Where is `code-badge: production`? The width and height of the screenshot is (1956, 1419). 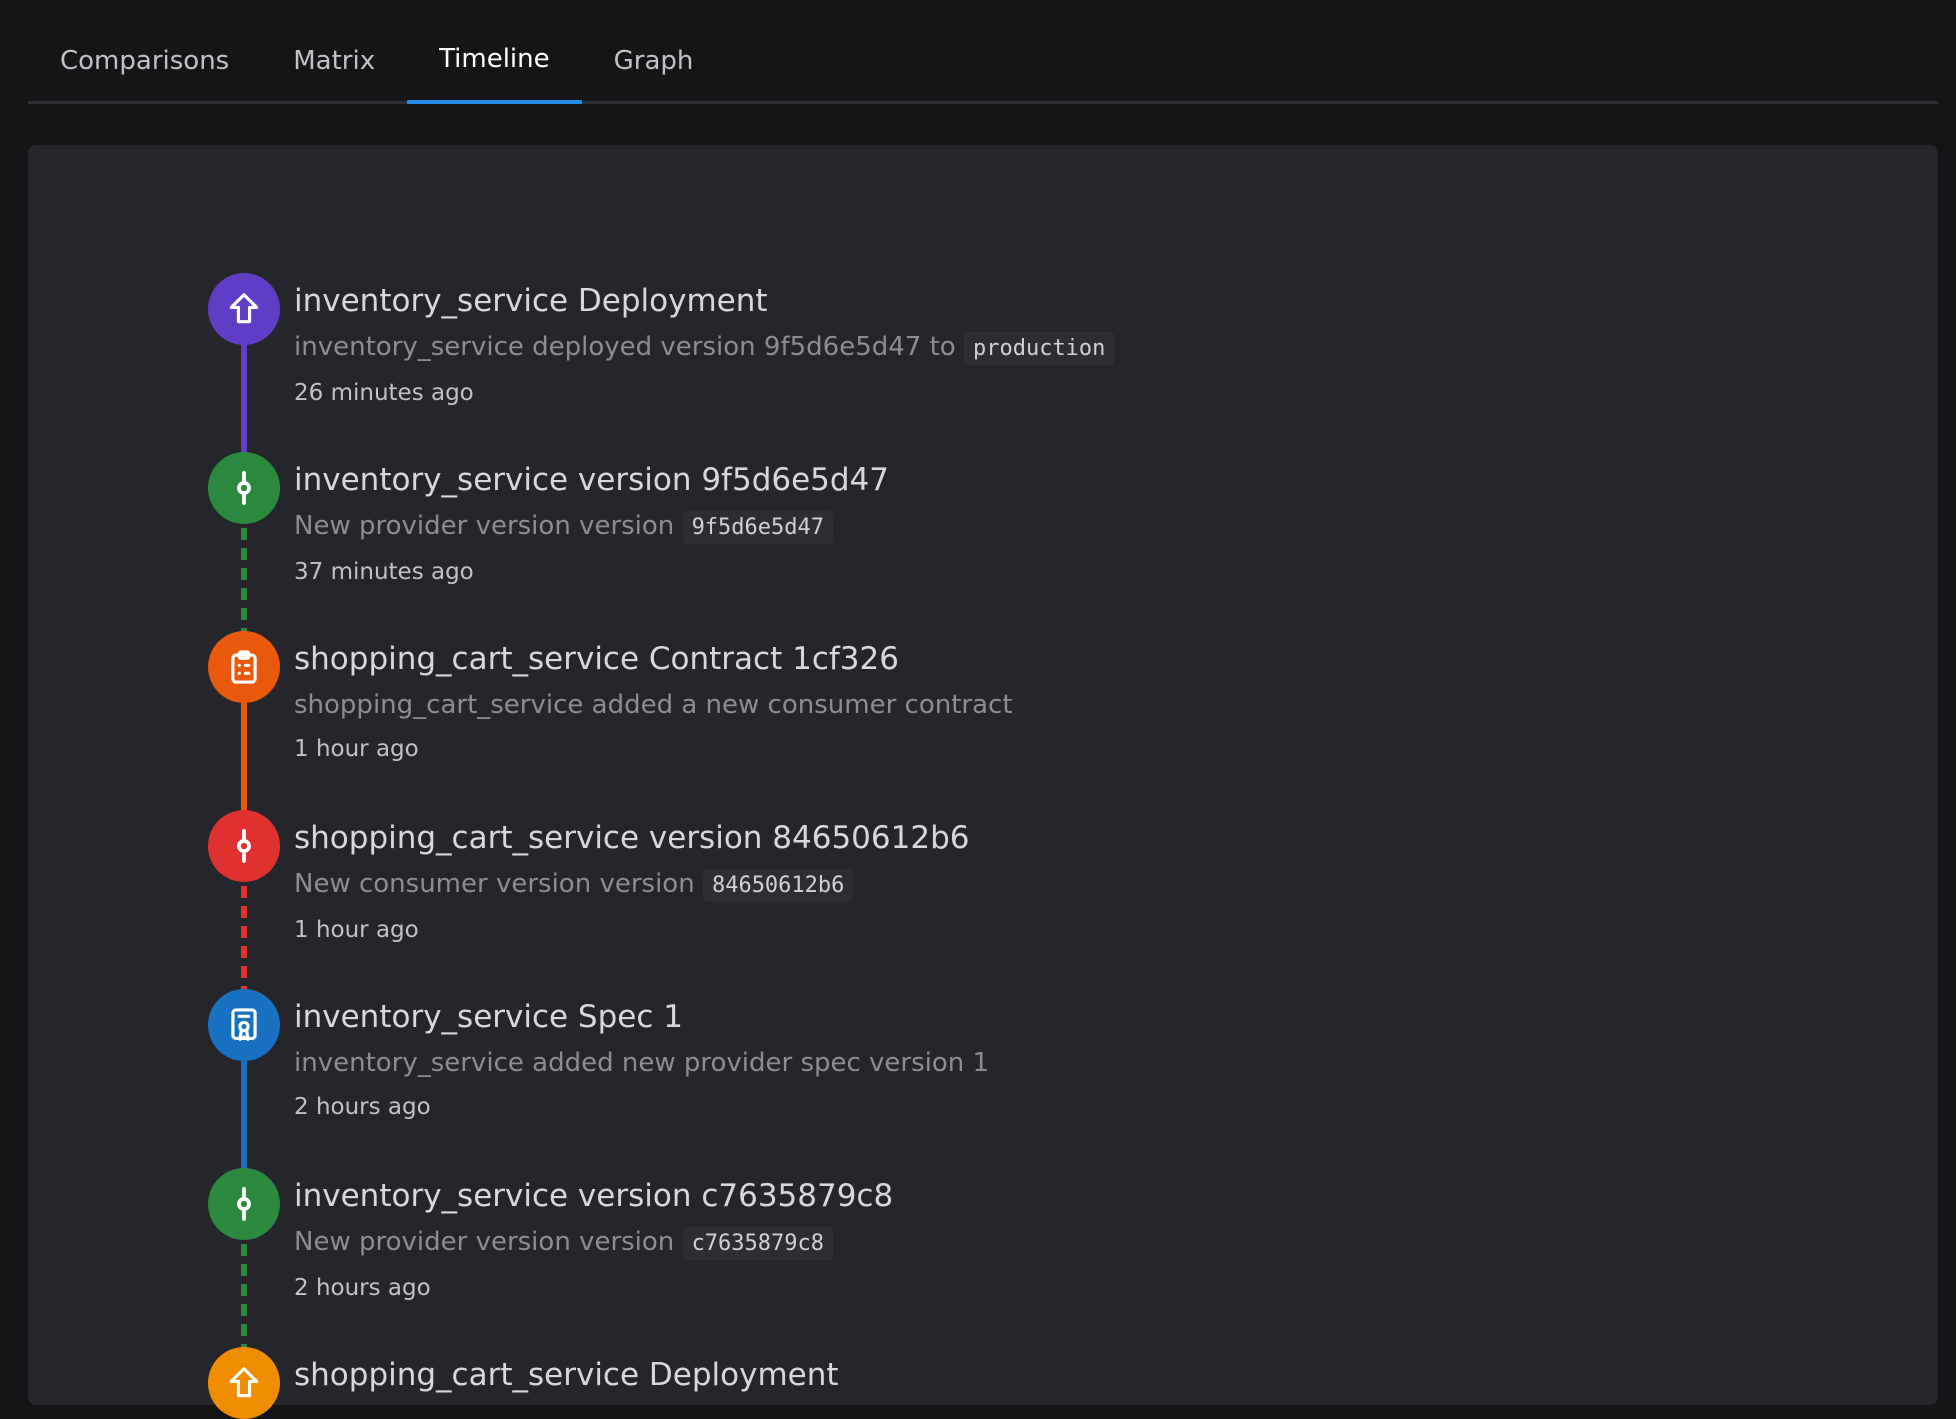 code-badge: production is located at coordinates (1039, 348).